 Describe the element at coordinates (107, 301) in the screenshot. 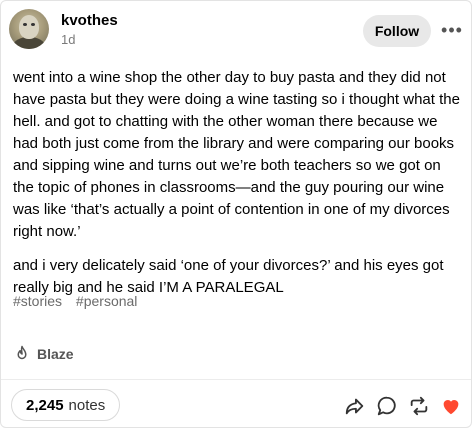

I see `tag-link: #personal` at that location.